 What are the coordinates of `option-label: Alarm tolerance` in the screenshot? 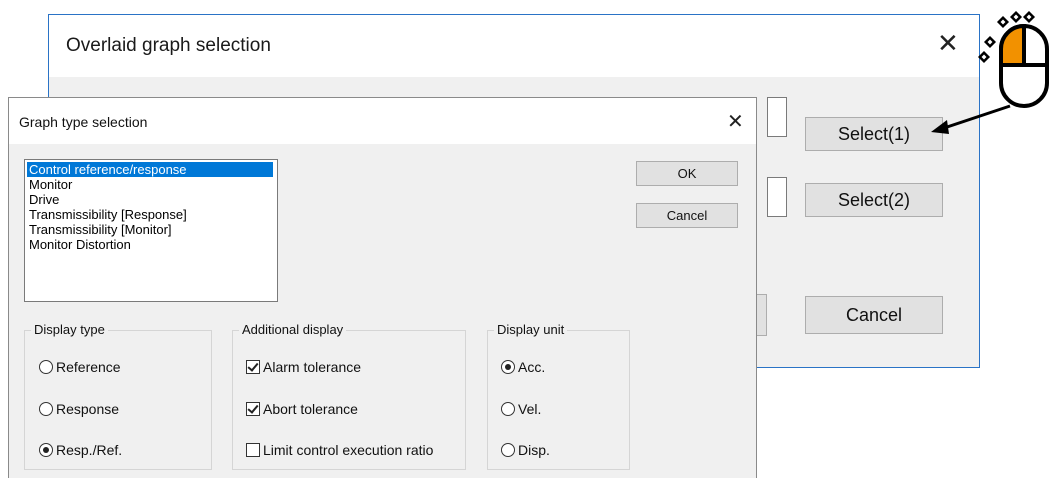 It's located at (312, 367).